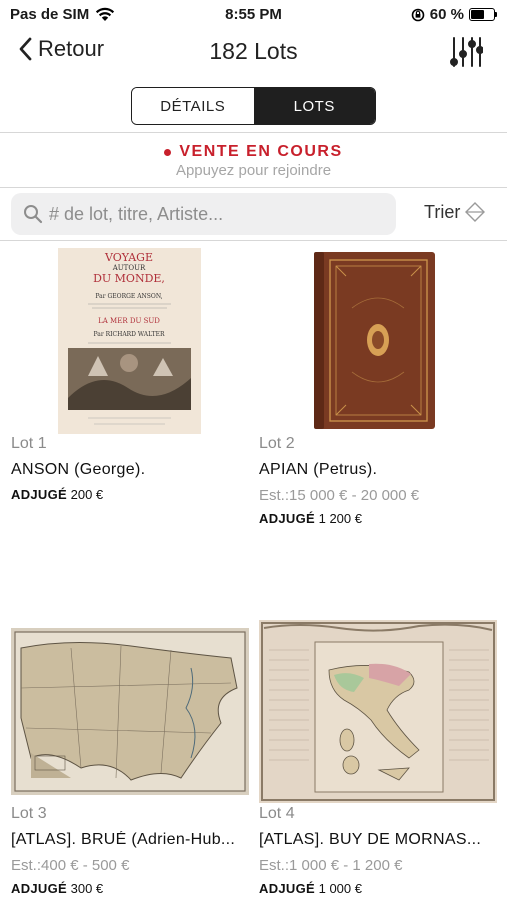 The height and width of the screenshot is (900, 507). I want to click on lot-result: ADJUGÉ 1 200 €, so click(379, 523).